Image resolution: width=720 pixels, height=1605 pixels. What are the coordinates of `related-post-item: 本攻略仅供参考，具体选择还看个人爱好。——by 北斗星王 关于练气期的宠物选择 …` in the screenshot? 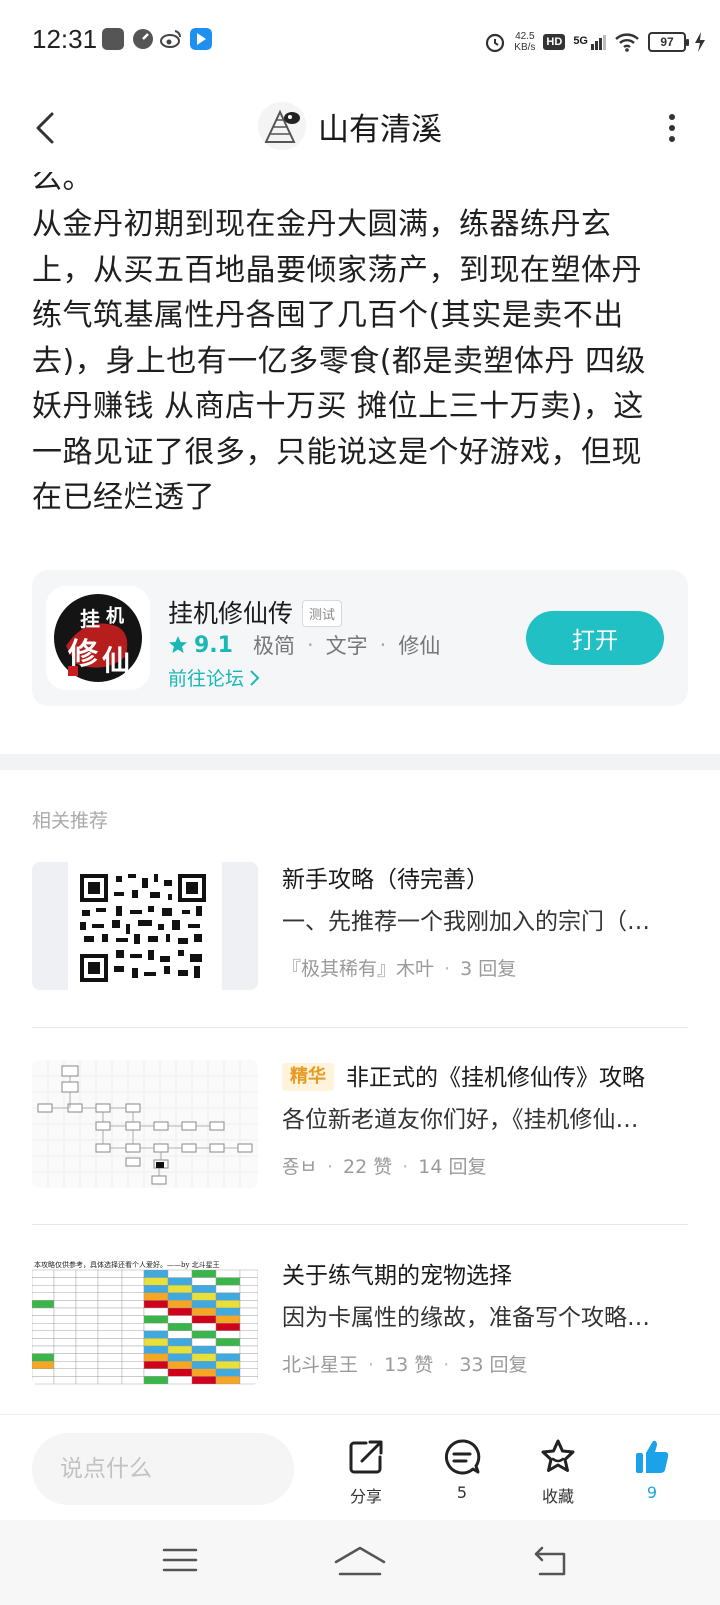 It's located at (360, 1323).